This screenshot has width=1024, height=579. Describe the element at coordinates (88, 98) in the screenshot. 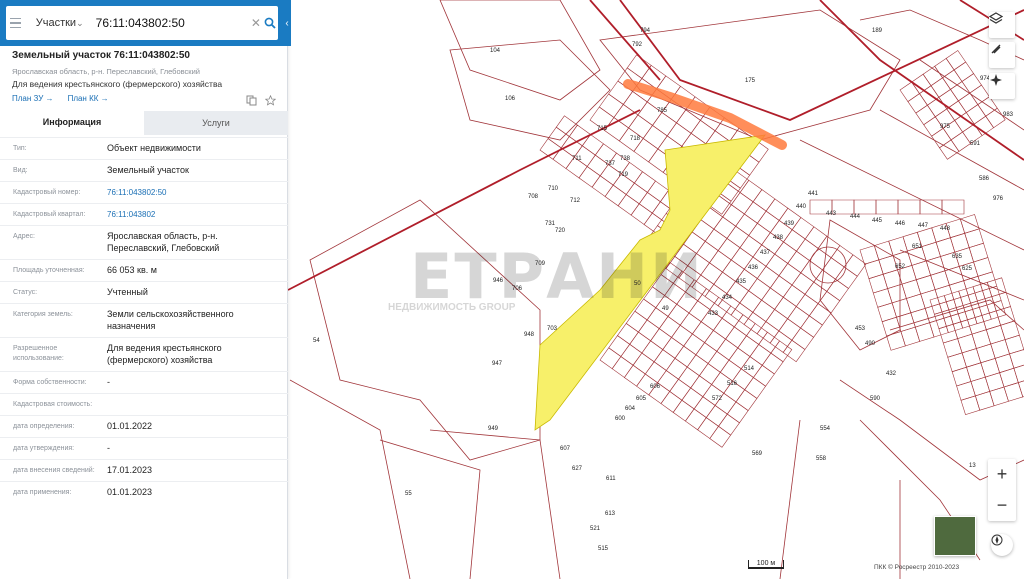

I see `plan-kk-link: План КК →` at that location.